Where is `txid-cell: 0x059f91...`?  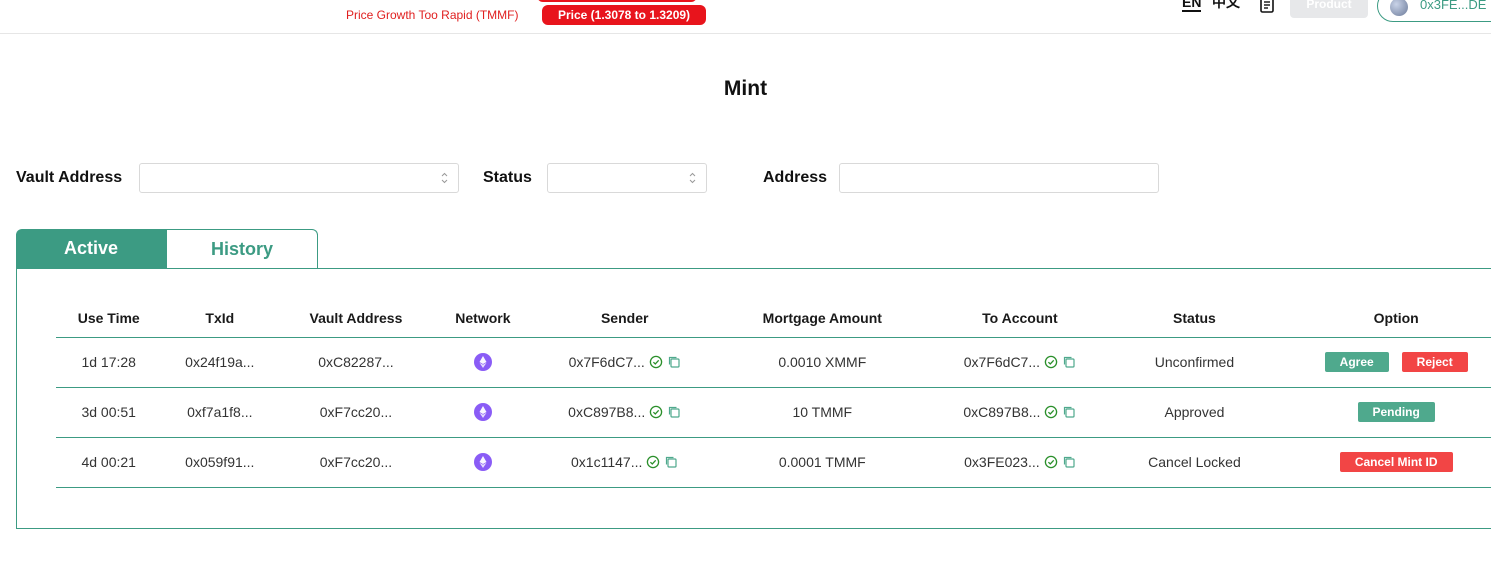 txid-cell: 0x059f91... is located at coordinates (220, 462).